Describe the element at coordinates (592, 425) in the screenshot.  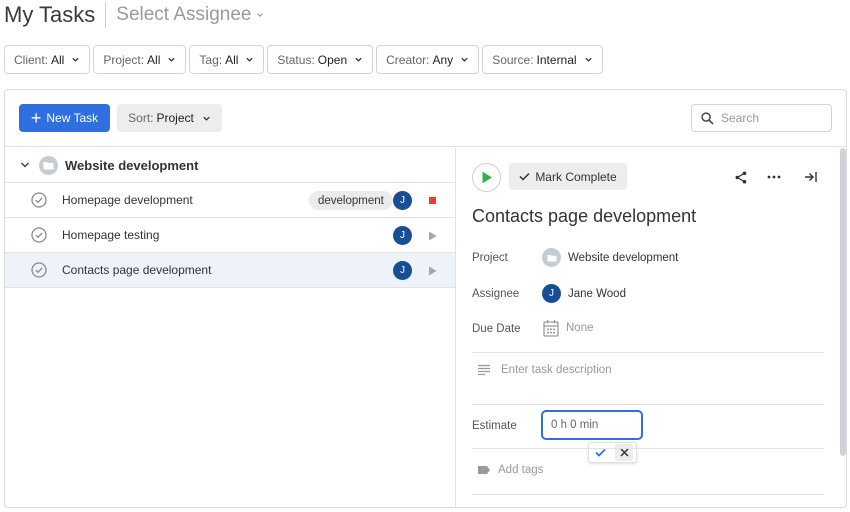
I see `estimate-input` at that location.